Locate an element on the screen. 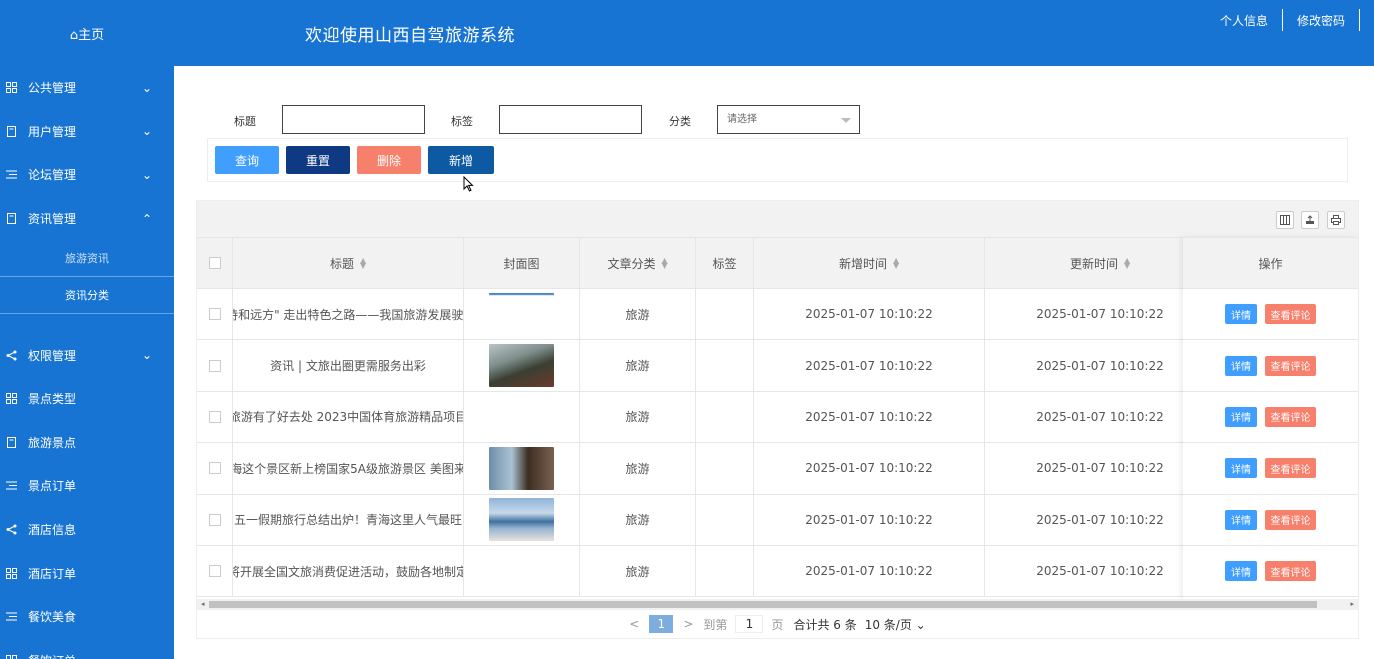 The height and width of the screenshot is (659, 1374). col-category: 文章分类 ▲ ▼ is located at coordinates (638, 263).